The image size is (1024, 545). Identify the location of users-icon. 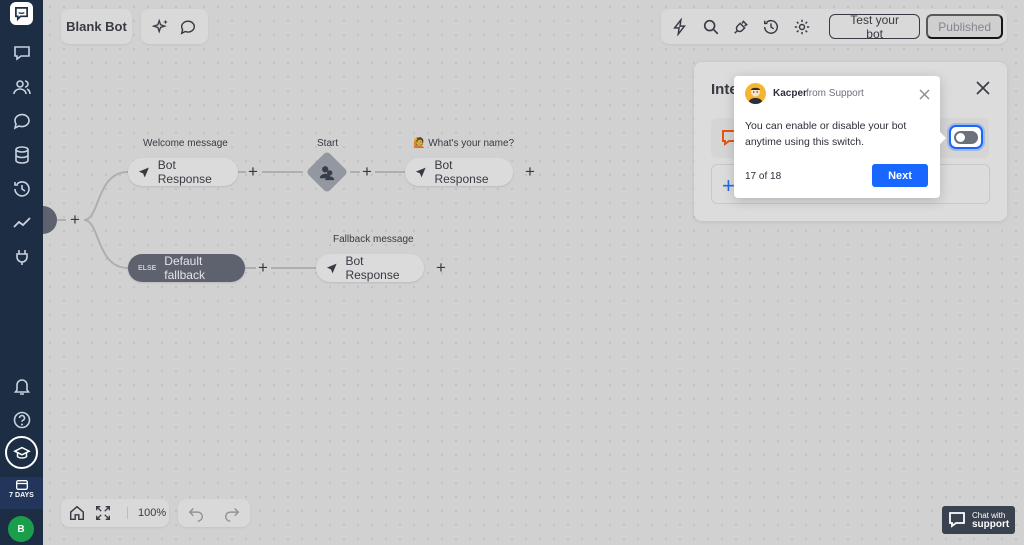
(21, 86).